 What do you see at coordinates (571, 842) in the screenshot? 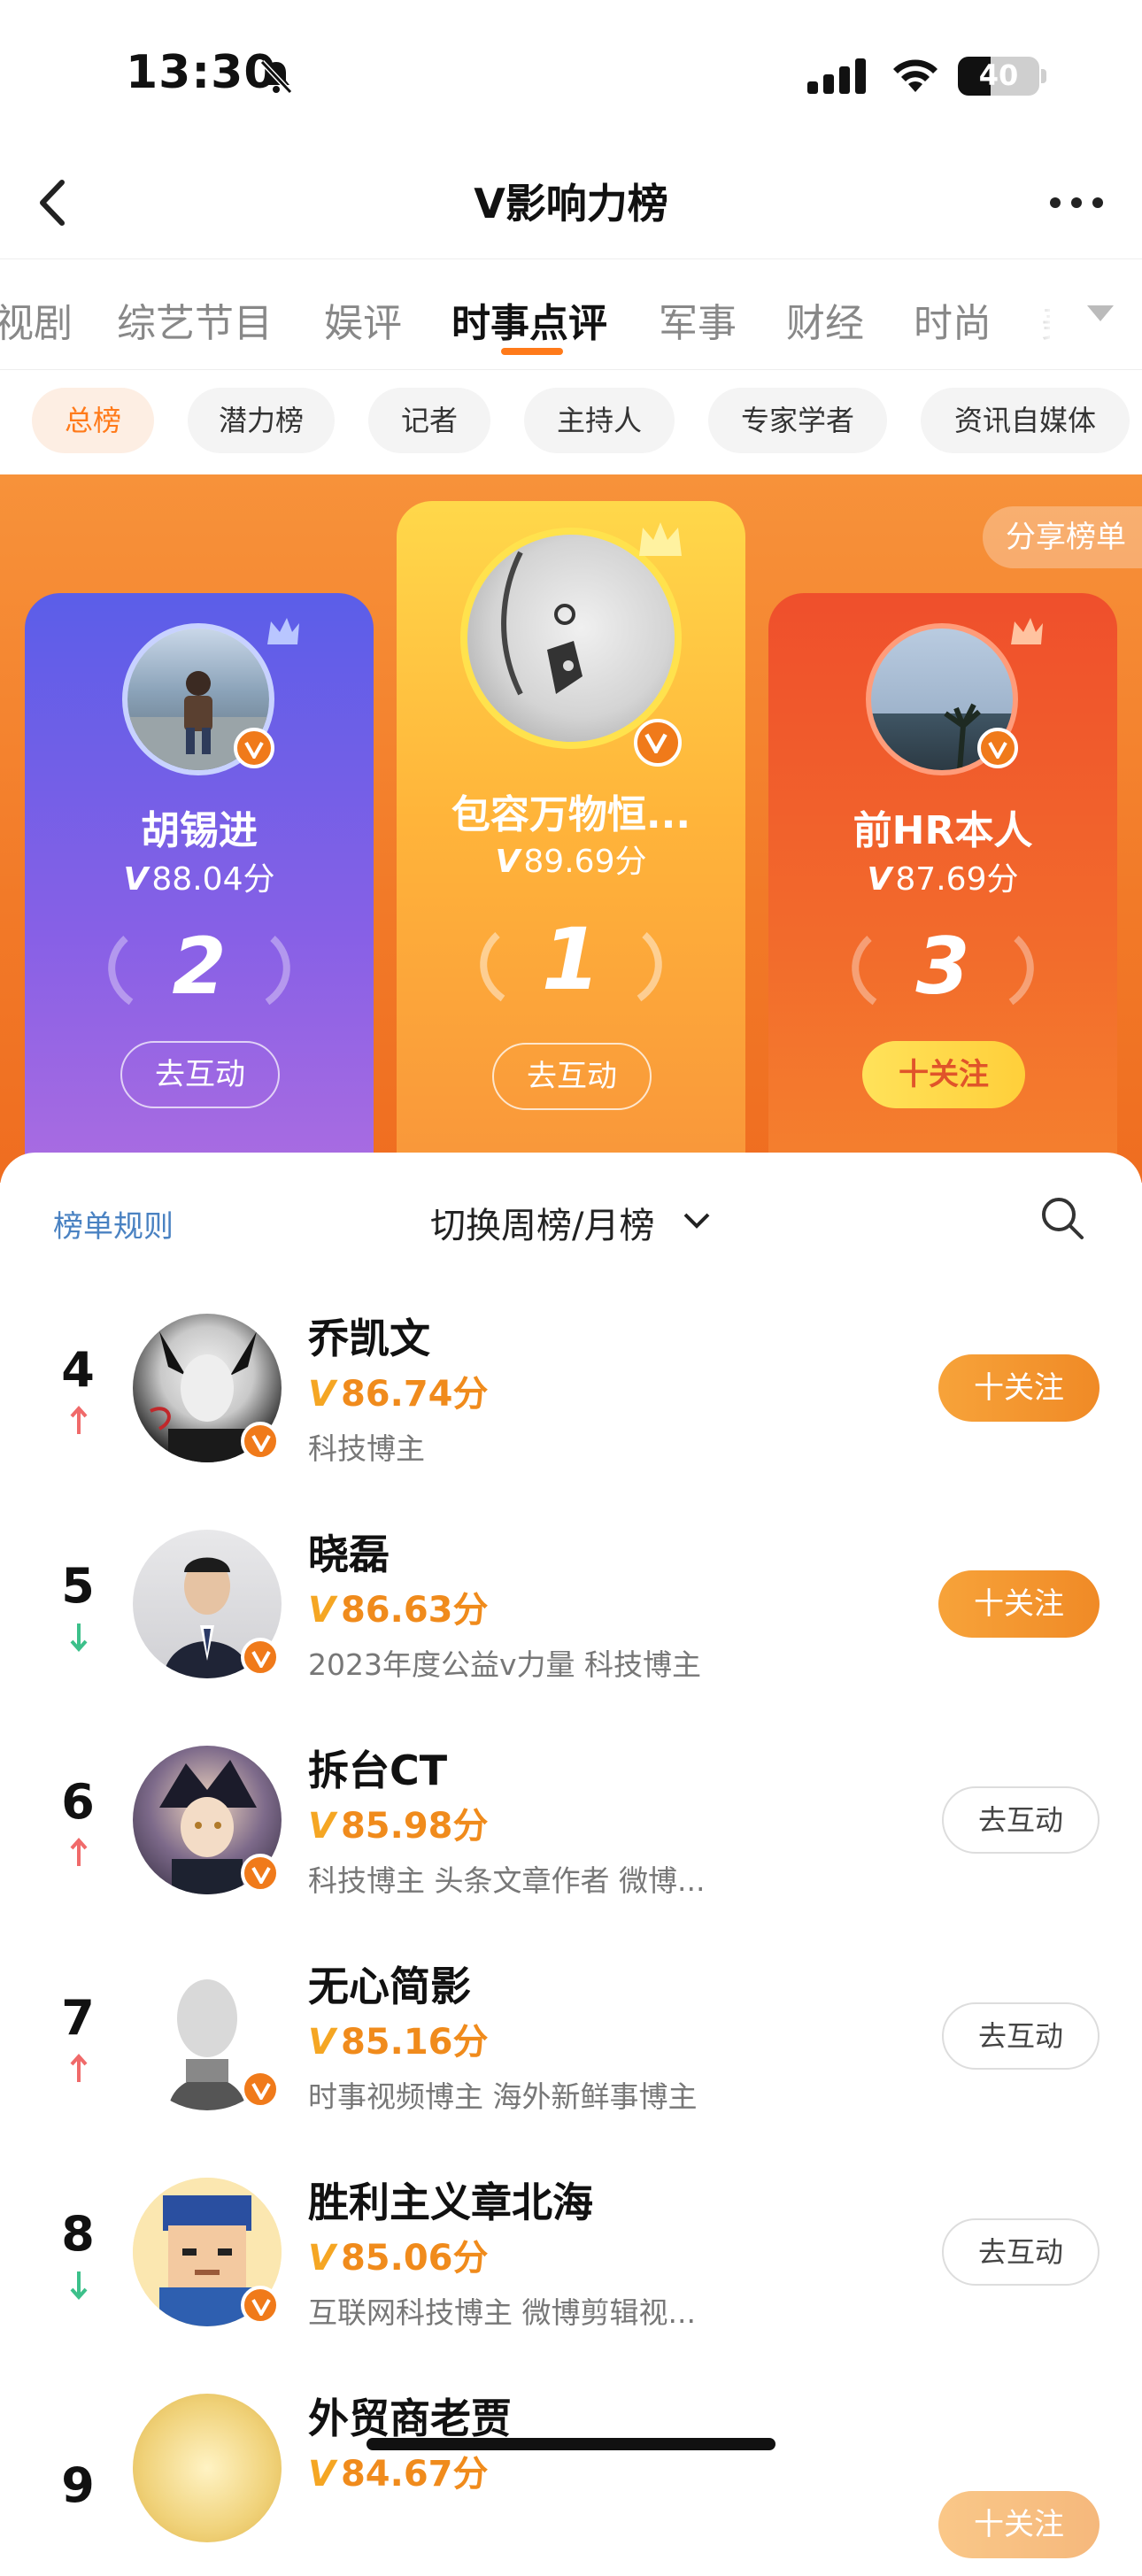
I see `podium-card-first: 包容万物恒... V 89.69分 1 去互动` at bounding box center [571, 842].